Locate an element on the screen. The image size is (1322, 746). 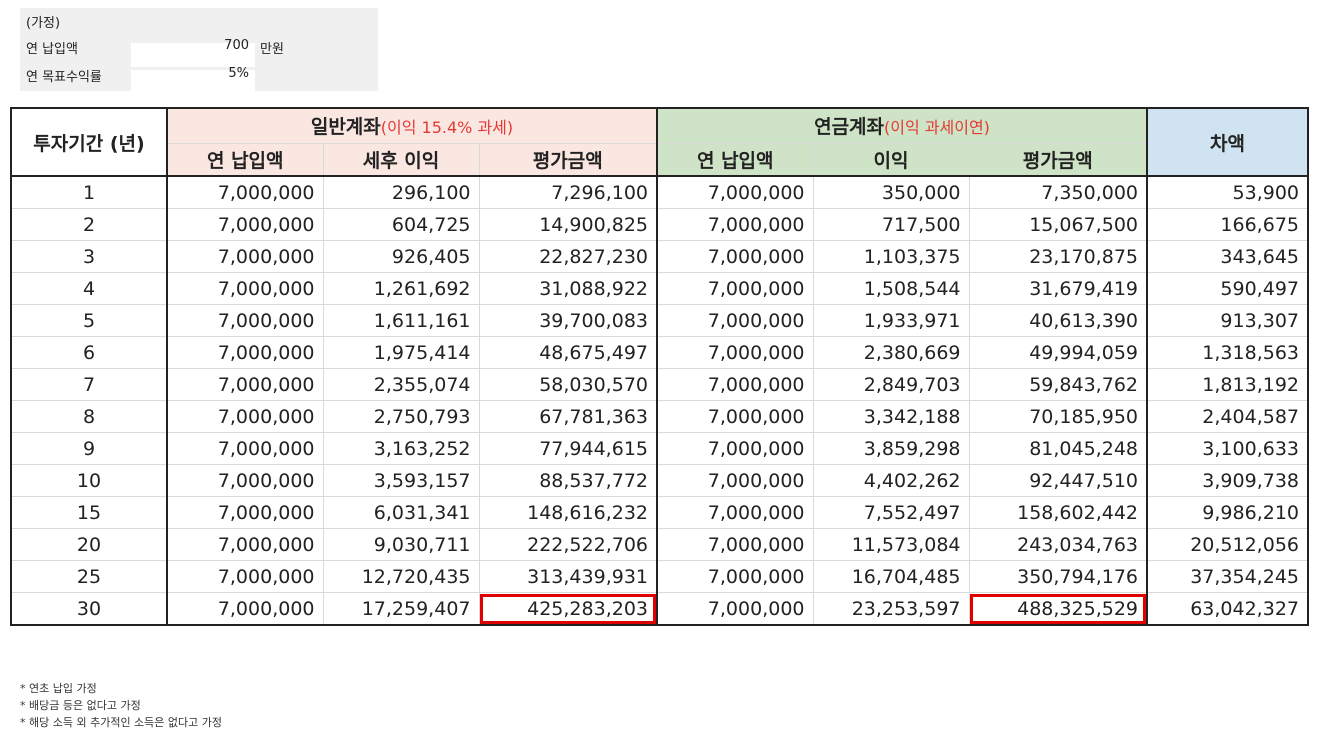
annual-payment-unit: 만원 is located at coordinates (272, 49).